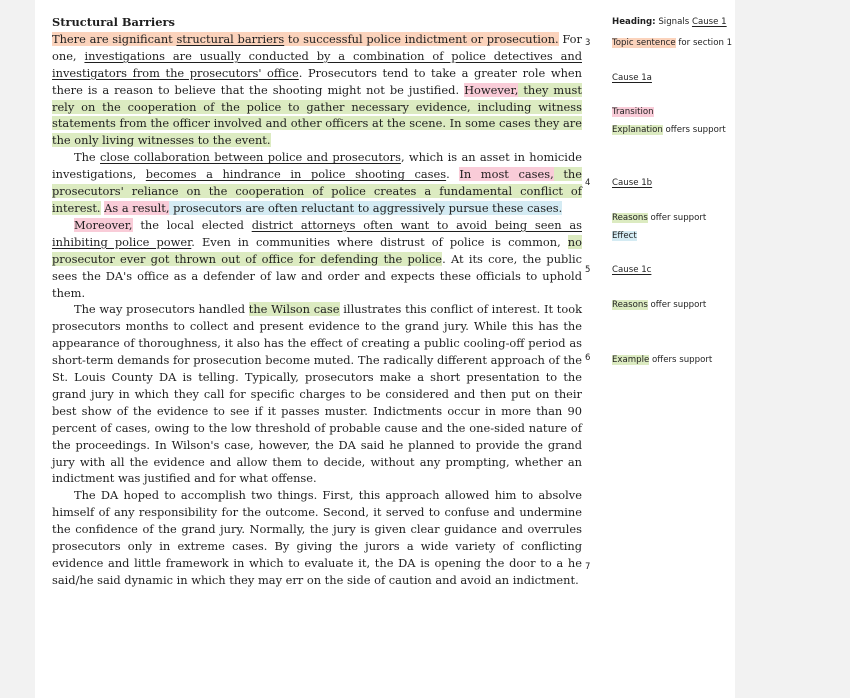  What do you see at coordinates (672, 43) in the screenshot?
I see `annotation-topic-sentence: Topic sentence for section 1` at bounding box center [672, 43].